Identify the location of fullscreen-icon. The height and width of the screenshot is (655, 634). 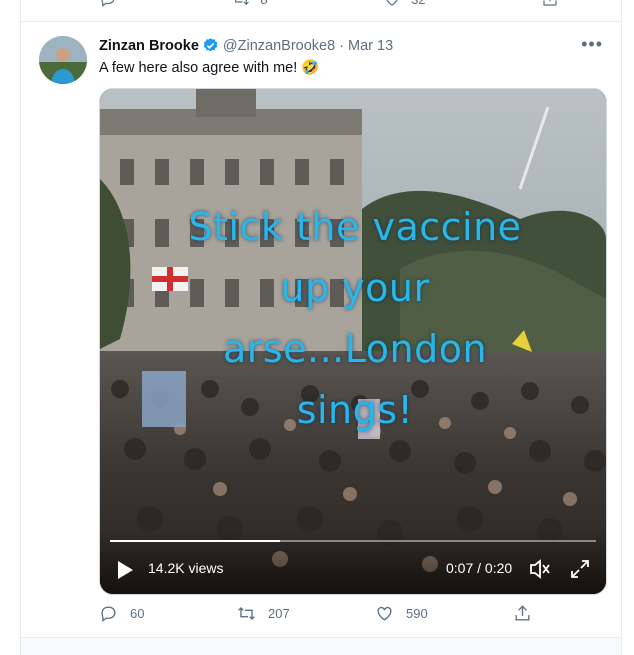
(580, 571).